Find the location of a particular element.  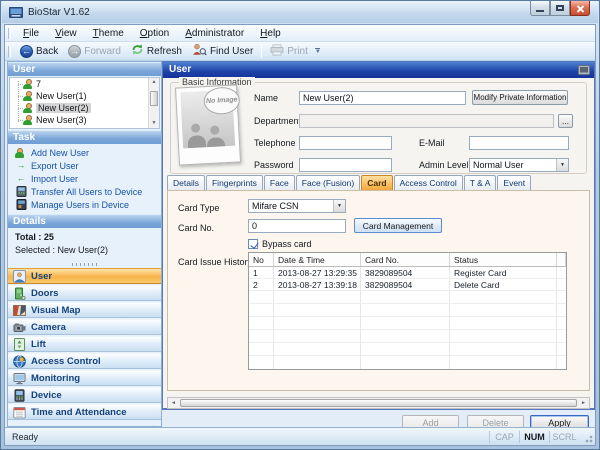

find-user-label: Find User is located at coordinates (231, 51).